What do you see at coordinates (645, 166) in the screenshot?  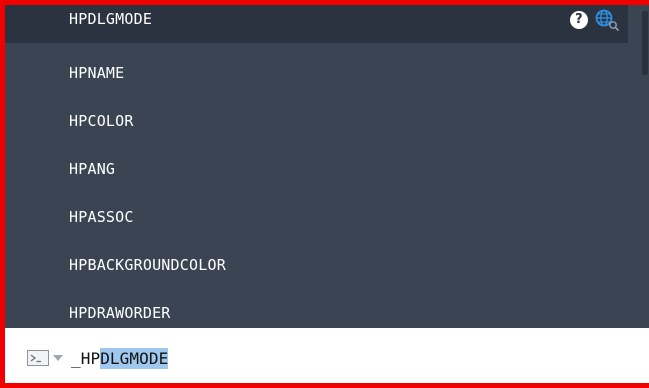 I see `autocomplete-scrollbar` at bounding box center [645, 166].